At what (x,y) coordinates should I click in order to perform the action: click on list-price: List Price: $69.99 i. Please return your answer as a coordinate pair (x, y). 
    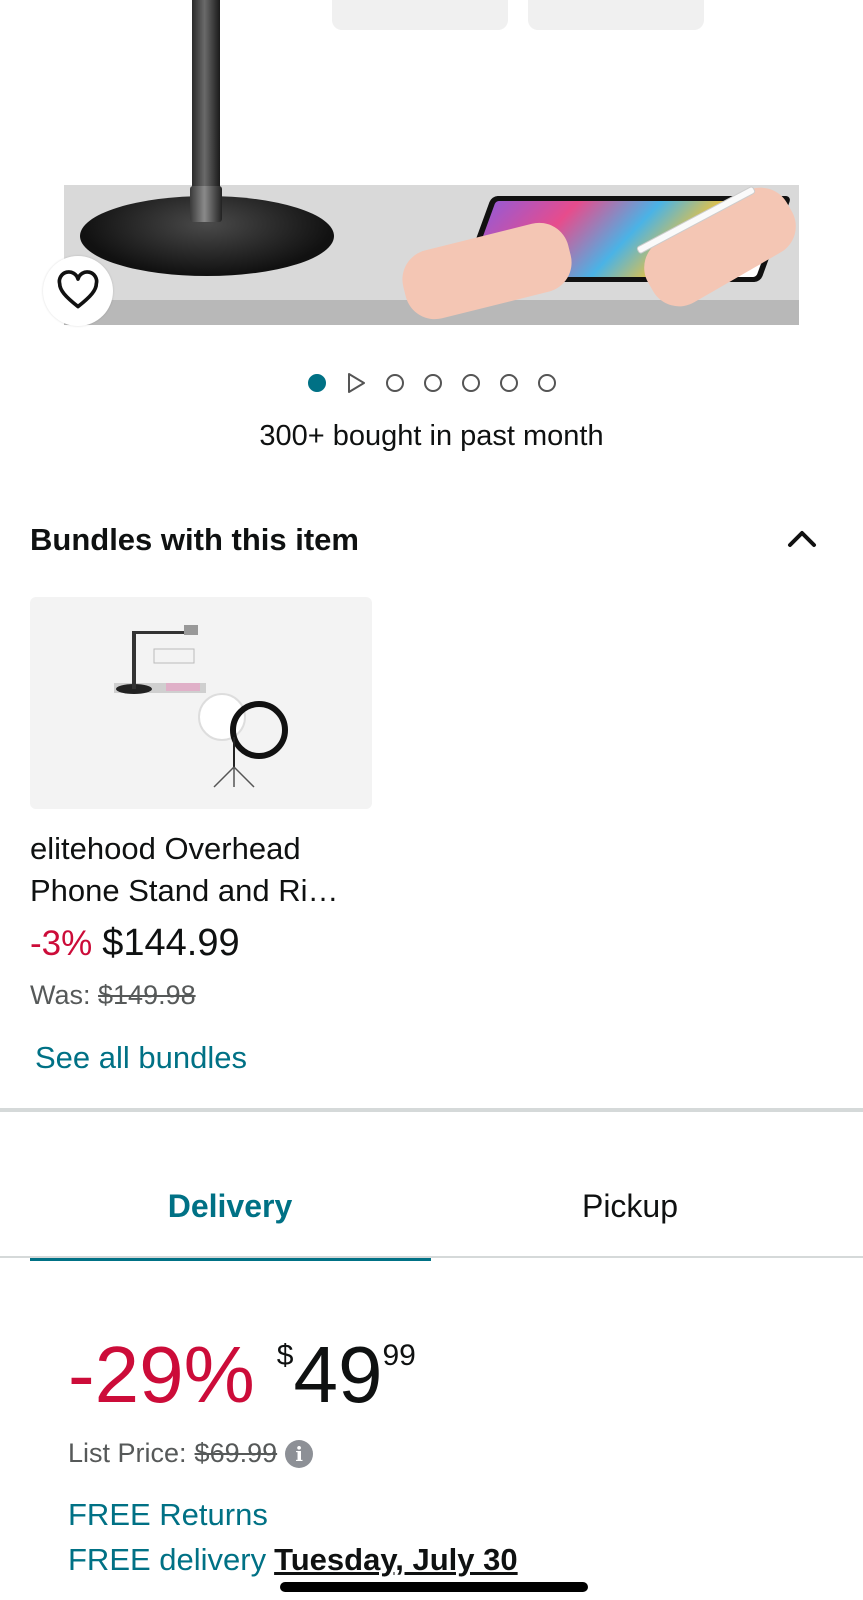
    Looking at the image, I should click on (191, 1453).